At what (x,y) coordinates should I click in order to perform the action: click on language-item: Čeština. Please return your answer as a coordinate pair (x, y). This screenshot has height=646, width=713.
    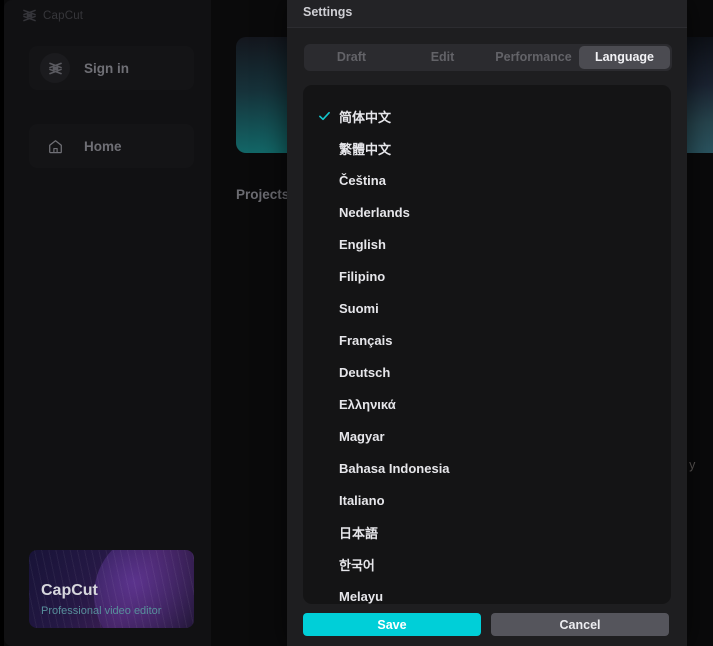
    Looking at the image, I should click on (487, 180).